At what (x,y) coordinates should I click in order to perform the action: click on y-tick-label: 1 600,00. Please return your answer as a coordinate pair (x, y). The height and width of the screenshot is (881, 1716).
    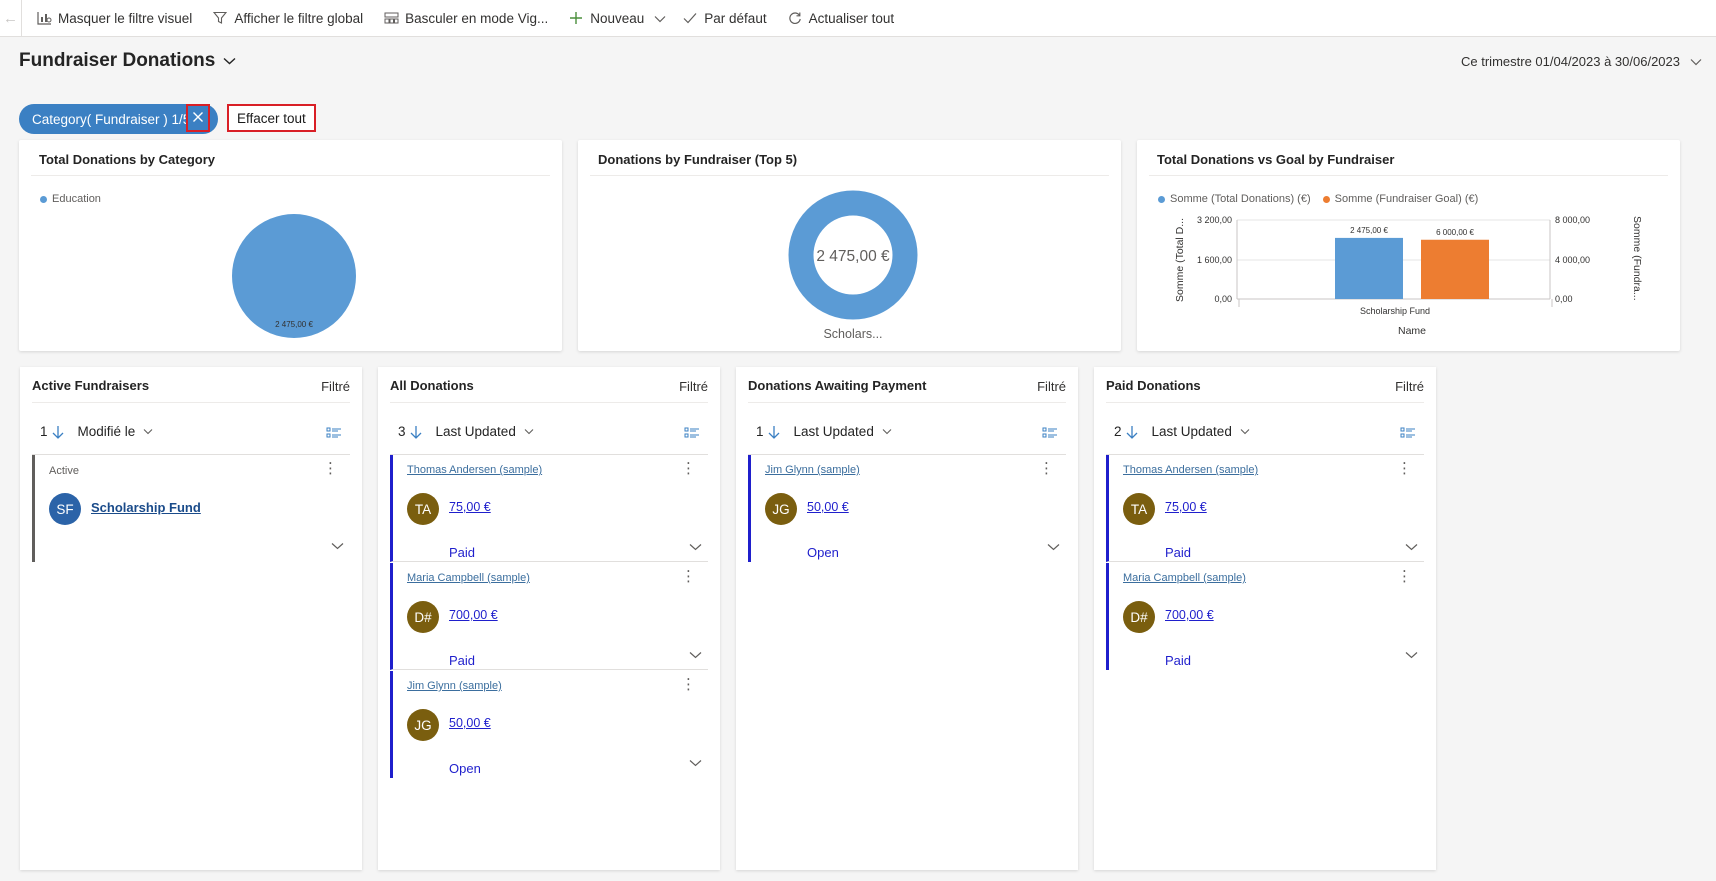
    Looking at the image, I should click on (1214, 260).